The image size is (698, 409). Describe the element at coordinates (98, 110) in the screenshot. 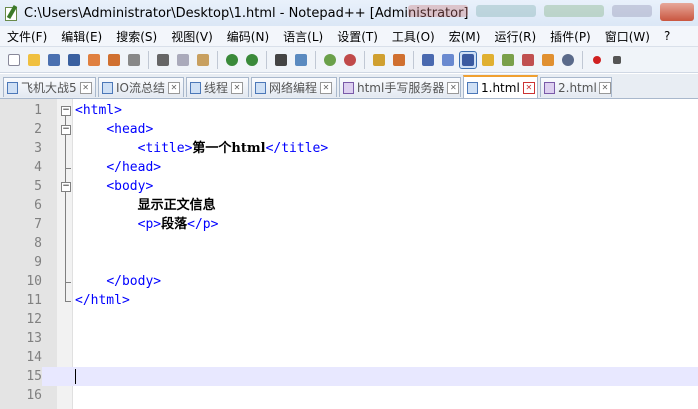

I see `html-tag: <html>` at that location.